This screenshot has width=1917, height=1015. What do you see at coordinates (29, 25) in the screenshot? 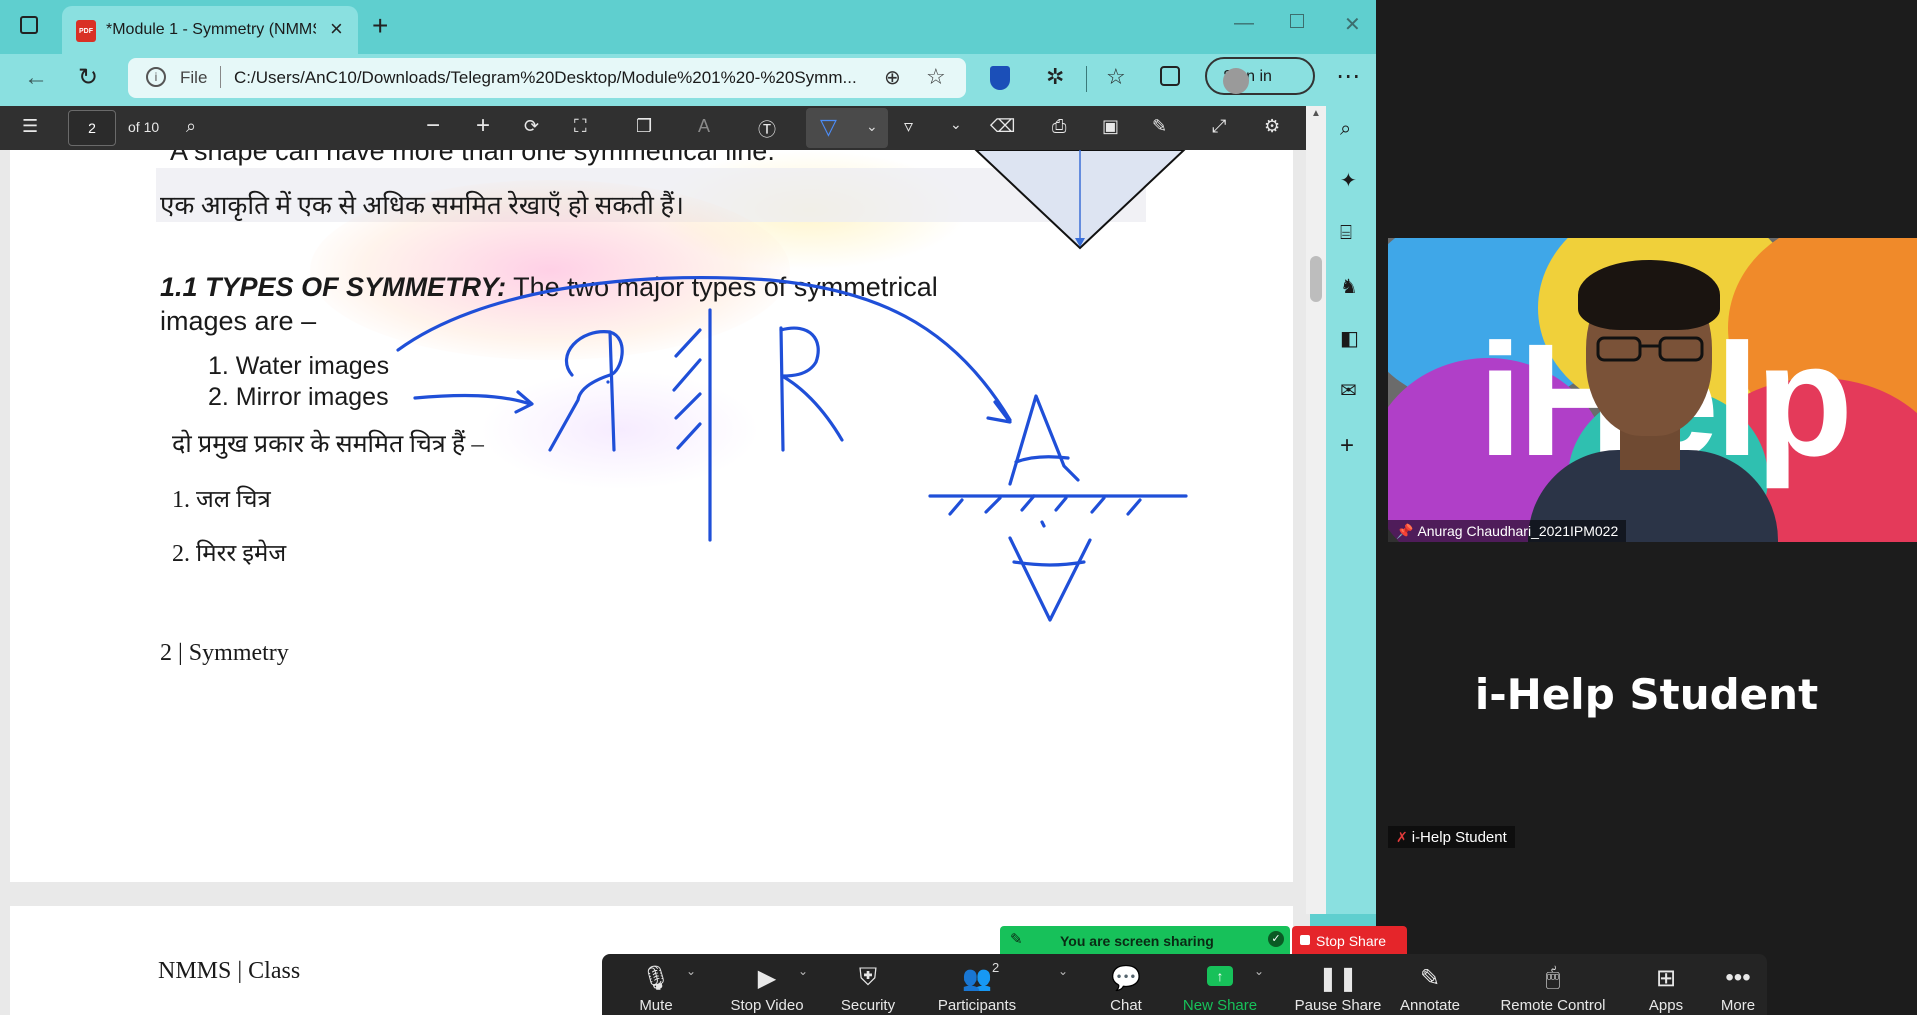
I see `tab-actions-icon` at bounding box center [29, 25].